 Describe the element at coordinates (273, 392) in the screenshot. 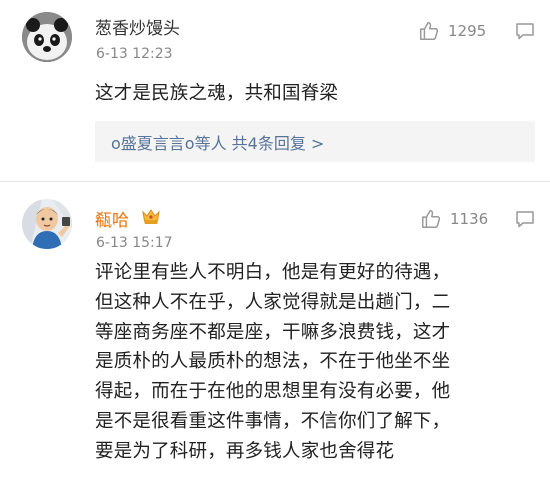

I see `comment-text-line: 得起，而在于在他的思想里有没有必要，他` at that location.